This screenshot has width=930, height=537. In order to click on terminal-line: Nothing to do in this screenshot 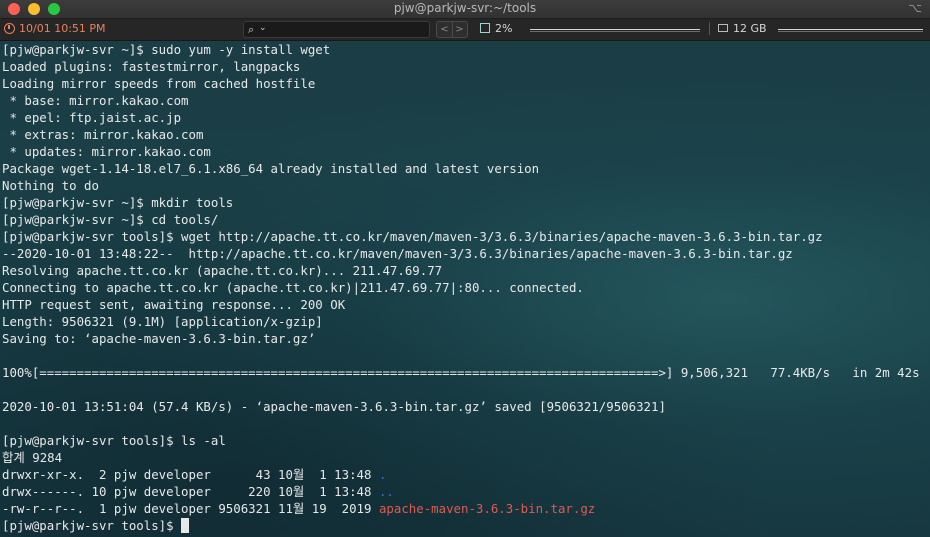, I will do `click(50, 185)`.